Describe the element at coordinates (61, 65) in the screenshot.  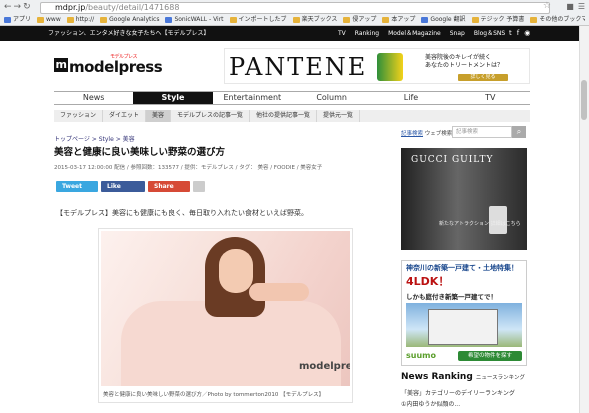
I see `logo-mark: m` at that location.